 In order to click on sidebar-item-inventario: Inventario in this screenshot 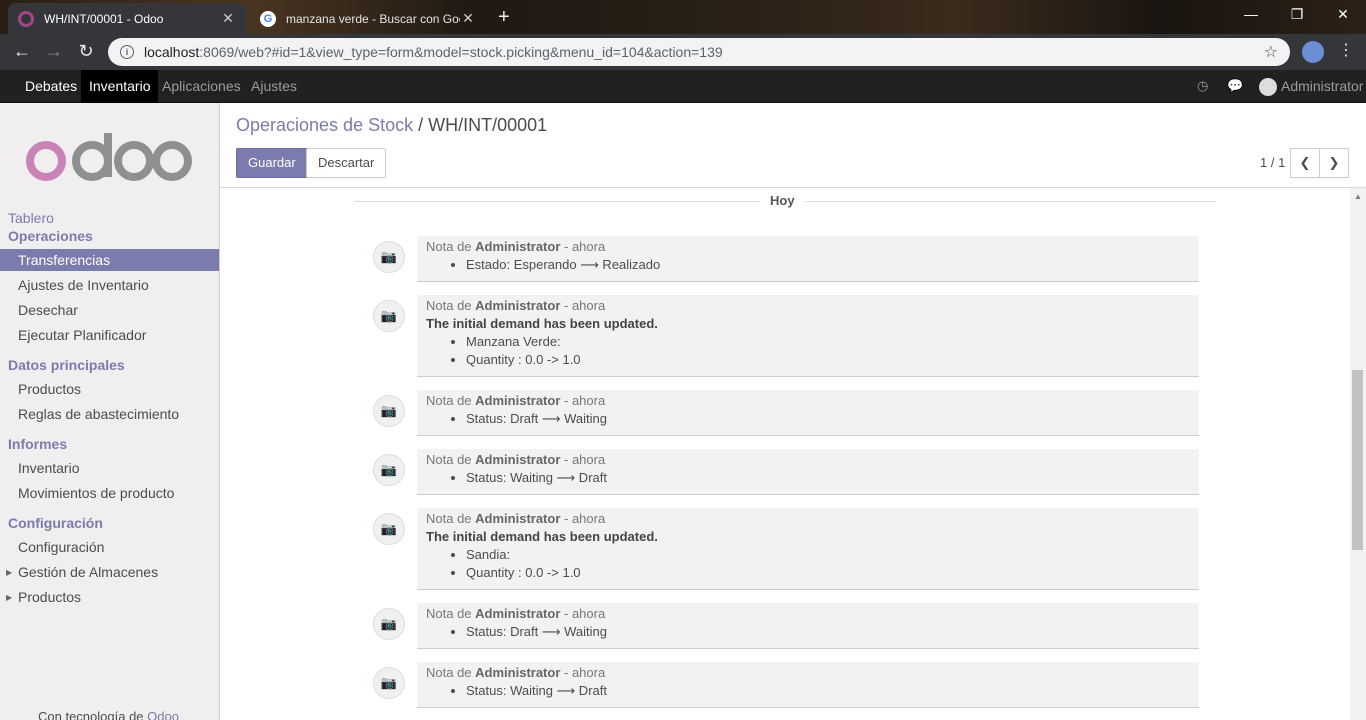, I will do `click(109, 468)`.